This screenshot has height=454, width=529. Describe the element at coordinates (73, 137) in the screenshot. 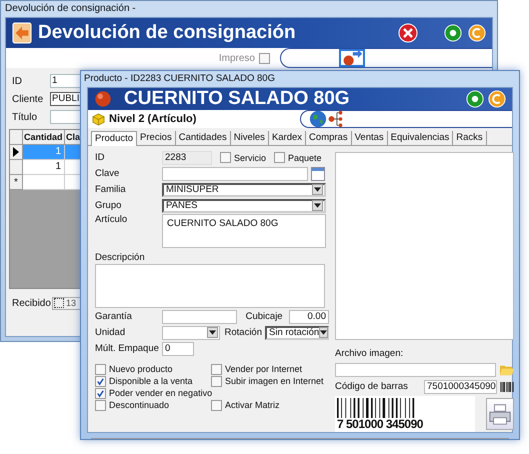

I see `column-header: Cla` at that location.